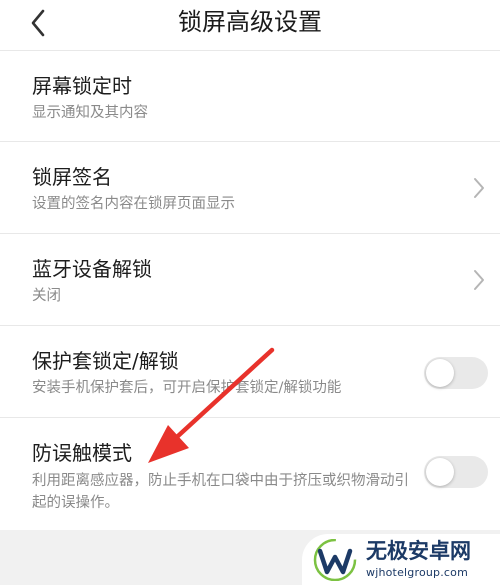  Describe the element at coordinates (220, 492) in the screenshot. I see `setting-subtitle: 利用距离感应器，防止手机在口袋中由于挤压或织物滑动引起的误操作。` at that location.